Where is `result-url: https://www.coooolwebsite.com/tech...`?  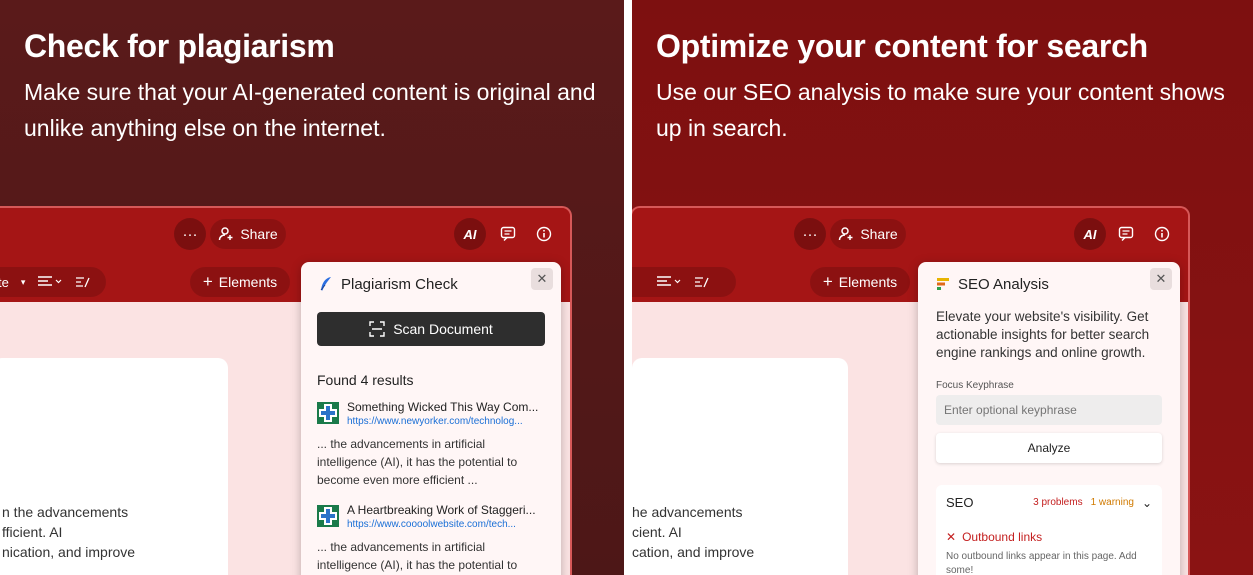 result-url: https://www.coooolwebsite.com/tech... is located at coordinates (447, 524).